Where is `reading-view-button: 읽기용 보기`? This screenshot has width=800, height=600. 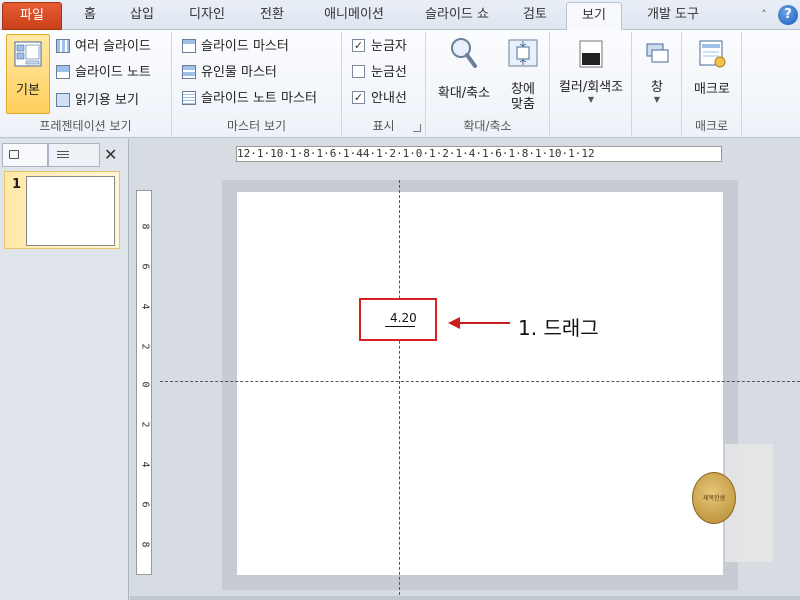 reading-view-button: 읽기용 보기 is located at coordinates (97, 101).